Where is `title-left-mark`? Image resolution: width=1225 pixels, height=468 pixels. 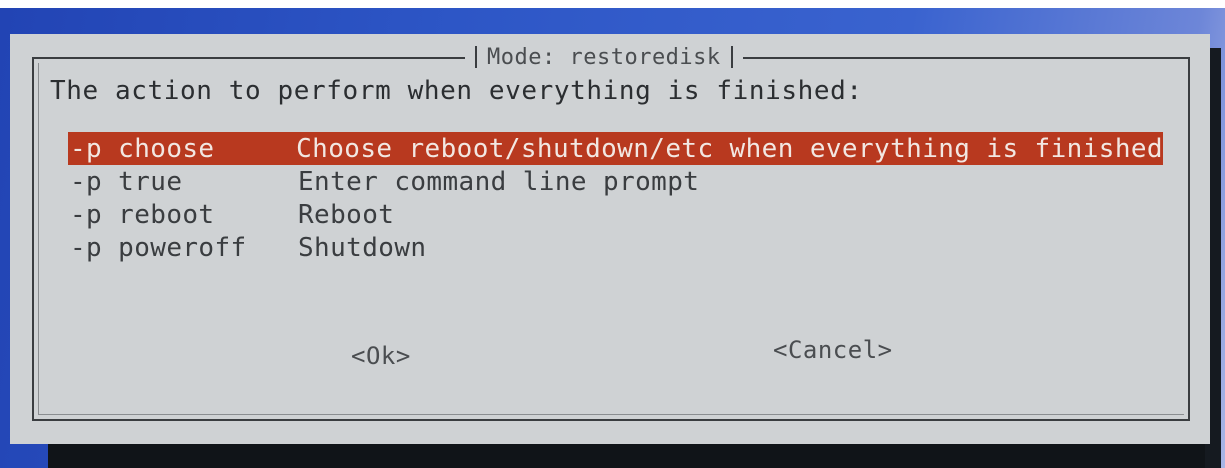 title-left-mark is located at coordinates (476, 57).